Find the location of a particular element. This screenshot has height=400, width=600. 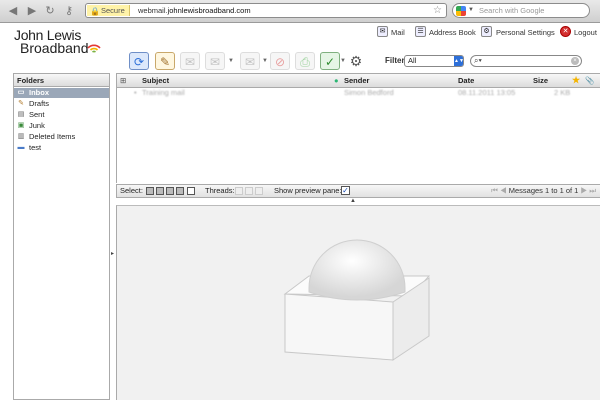

mark-button: ✓ is located at coordinates (330, 61).